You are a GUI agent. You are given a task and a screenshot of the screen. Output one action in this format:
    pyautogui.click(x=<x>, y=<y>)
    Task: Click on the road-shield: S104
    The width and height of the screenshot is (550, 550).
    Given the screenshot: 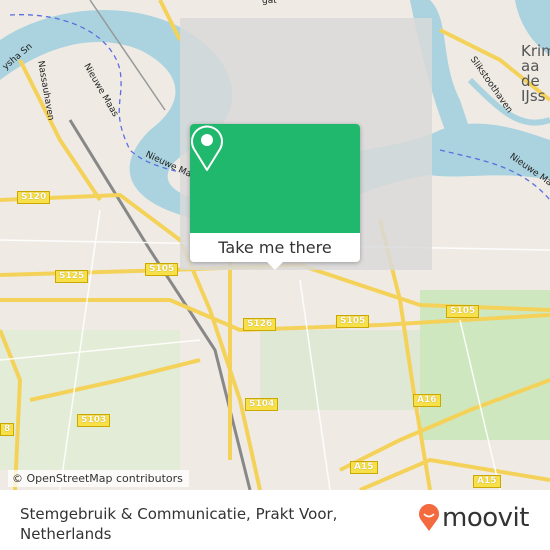 What is the action you would take?
    pyautogui.click(x=262, y=404)
    